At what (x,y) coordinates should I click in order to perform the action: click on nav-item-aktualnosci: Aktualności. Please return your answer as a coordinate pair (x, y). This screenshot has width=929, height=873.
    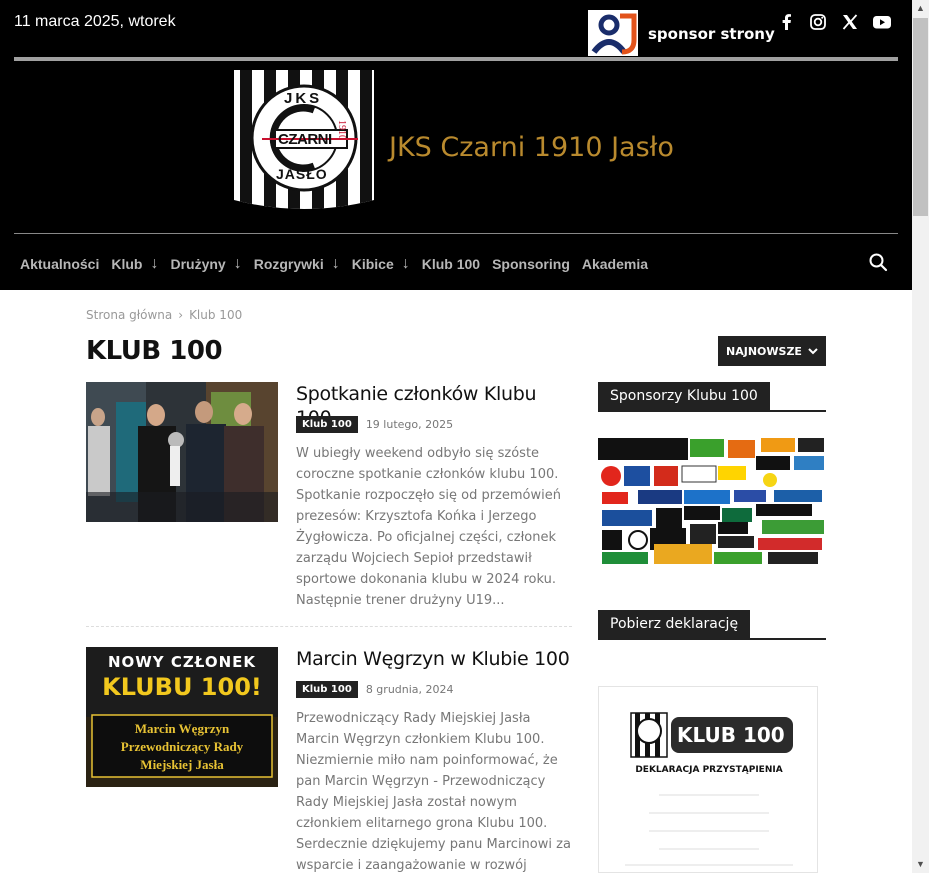
    Looking at the image, I should click on (59, 264).